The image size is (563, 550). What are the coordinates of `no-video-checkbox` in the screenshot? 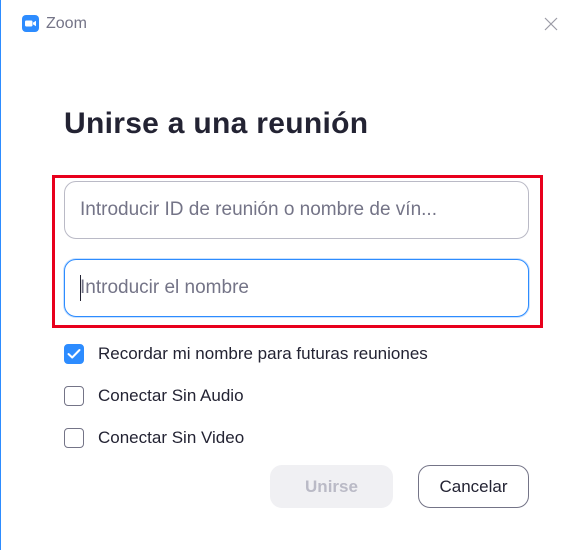 It's located at (74, 438).